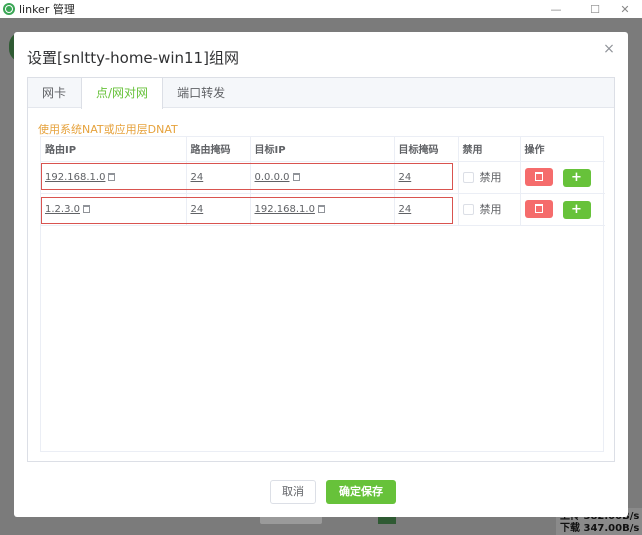 This screenshot has width=642, height=535. Describe the element at coordinates (556, 9) in the screenshot. I see `minimize-button: —` at that location.